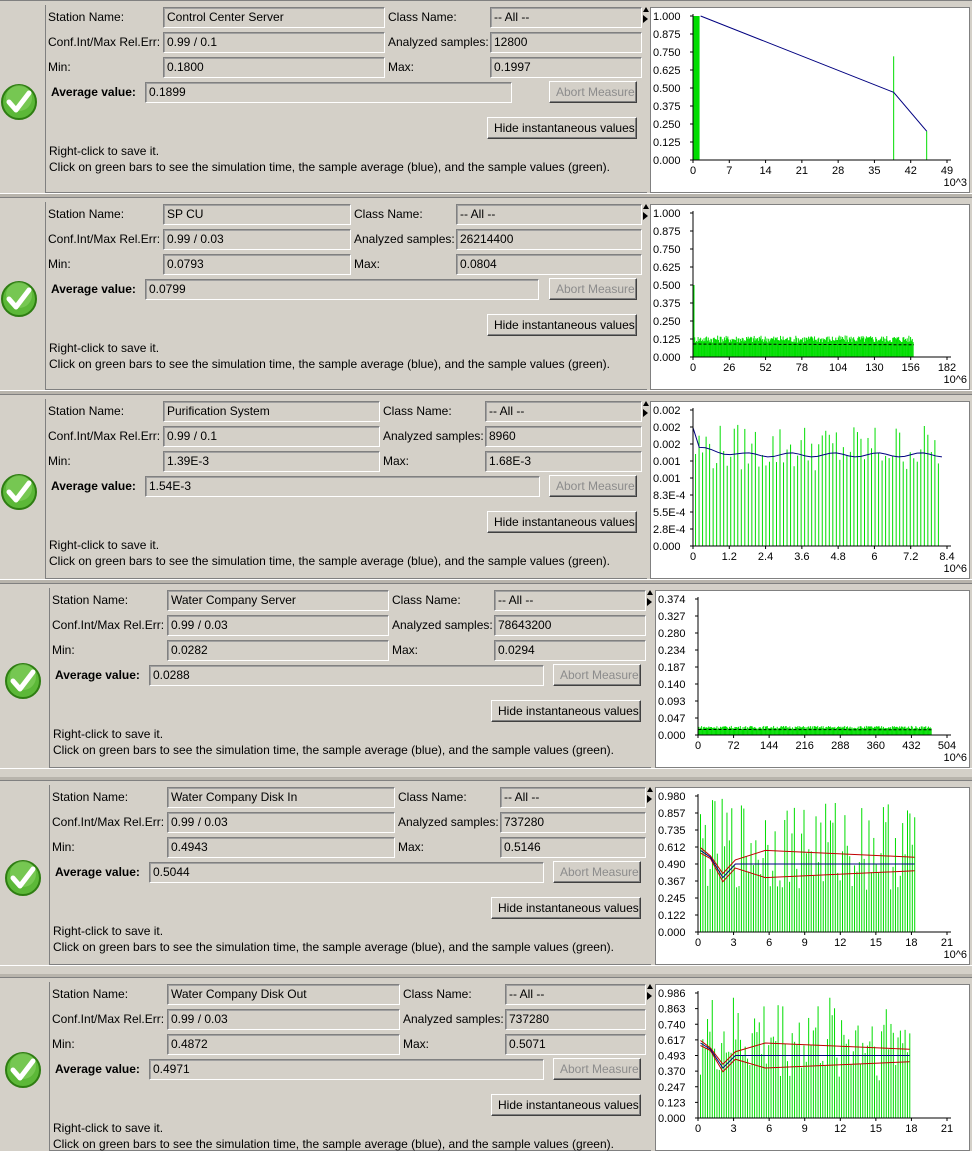  What do you see at coordinates (874, 368) in the screenshot?
I see `x-tick-label: 130` at bounding box center [874, 368].